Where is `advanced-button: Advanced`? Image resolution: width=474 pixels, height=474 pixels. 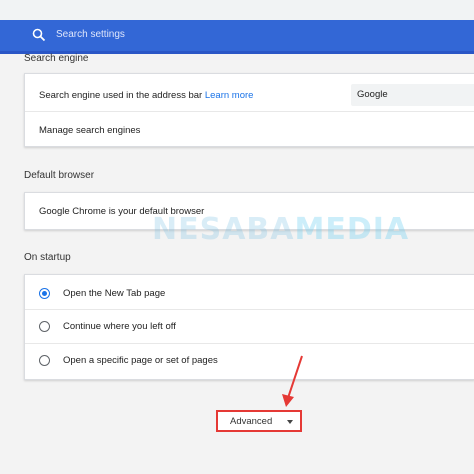 advanced-button: Advanced is located at coordinates (259, 421).